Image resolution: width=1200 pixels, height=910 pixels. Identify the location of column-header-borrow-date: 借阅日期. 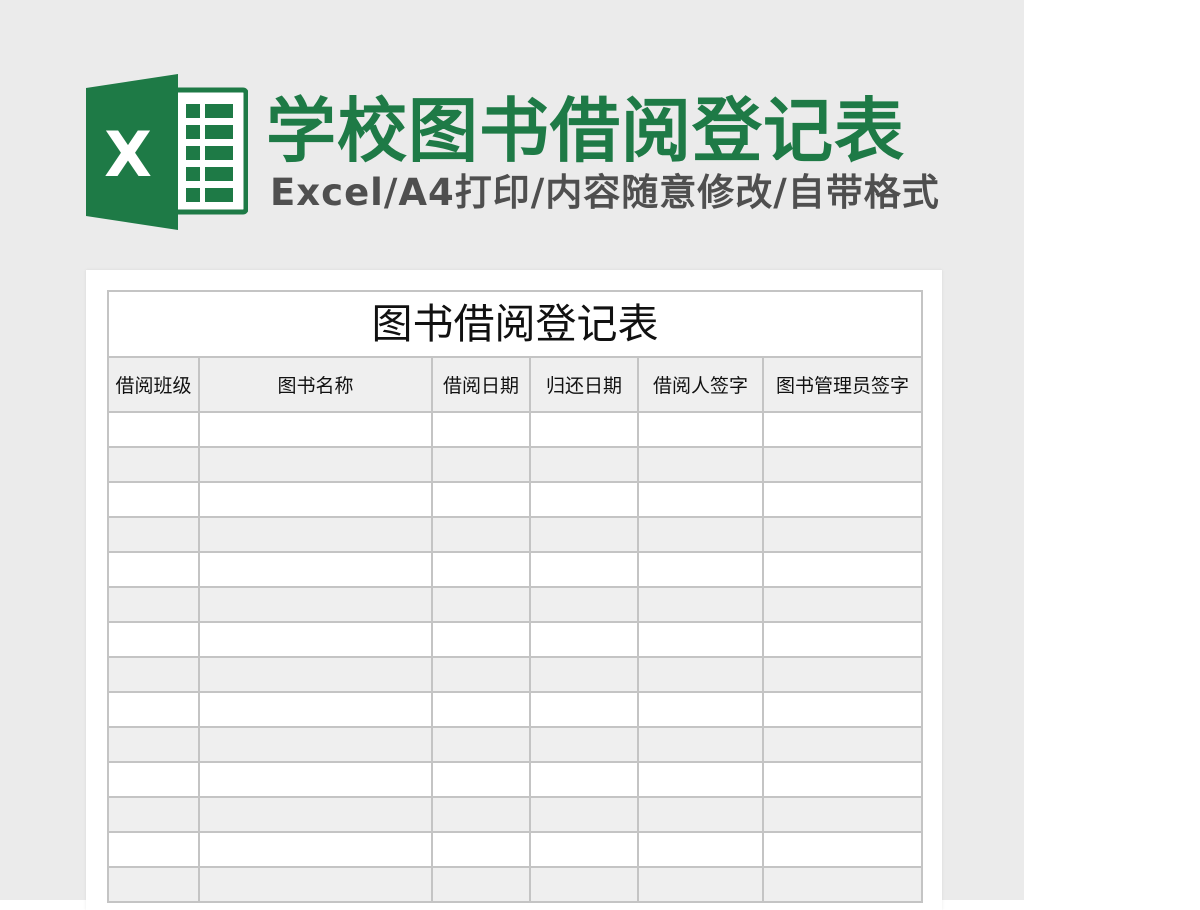
(481, 384).